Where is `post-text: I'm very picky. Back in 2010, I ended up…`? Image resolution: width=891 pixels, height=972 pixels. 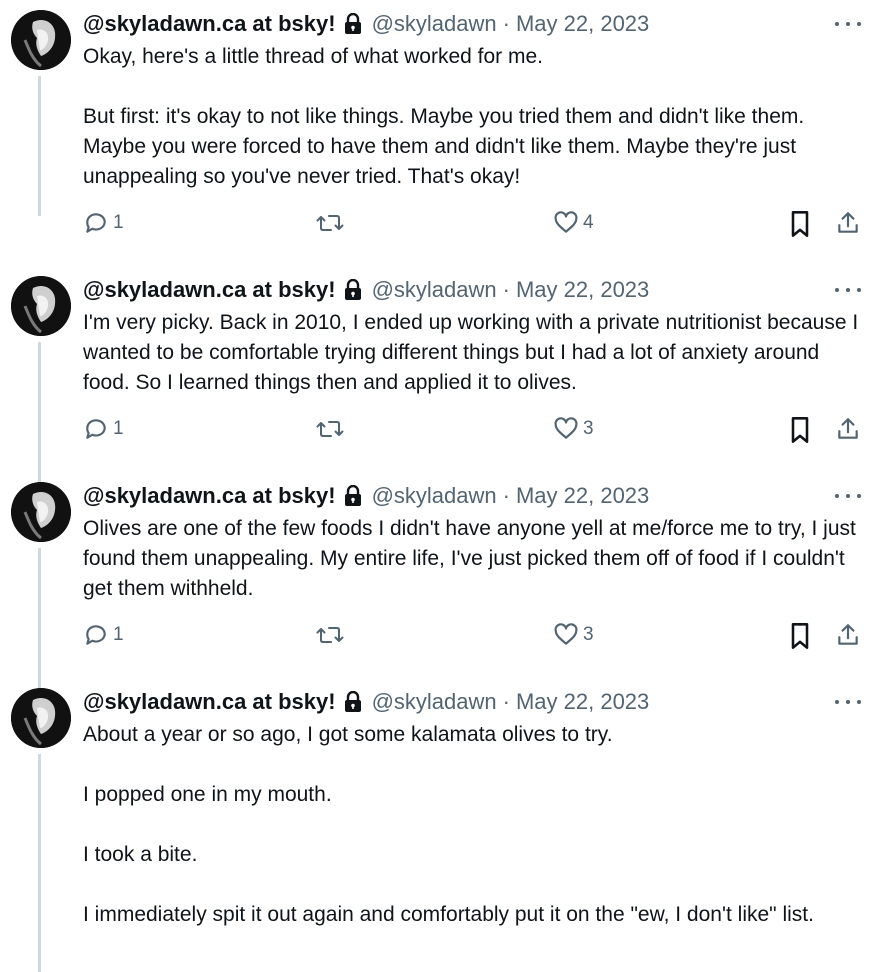
post-text: I'm very picky. Back in 2010, I ended up… is located at coordinates (475, 353).